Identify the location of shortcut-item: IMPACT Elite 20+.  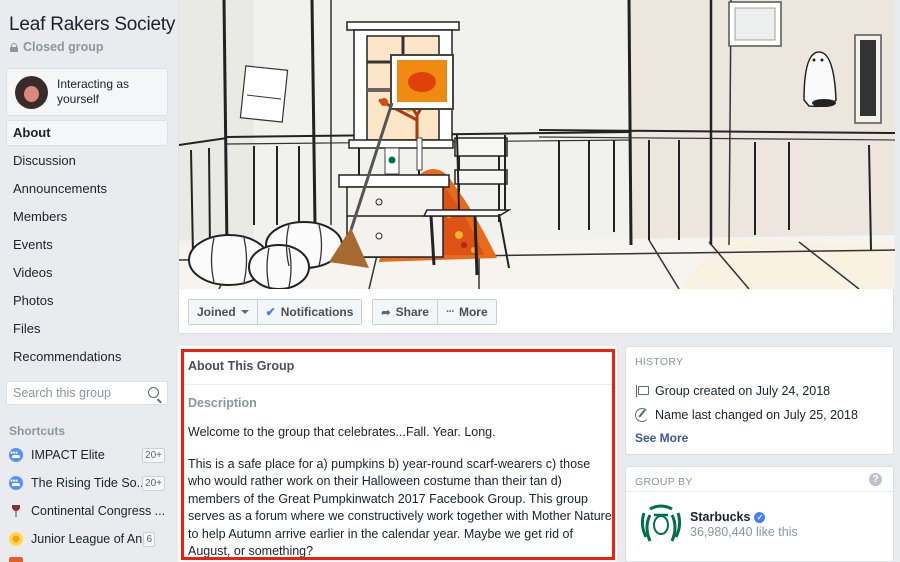
(89, 455).